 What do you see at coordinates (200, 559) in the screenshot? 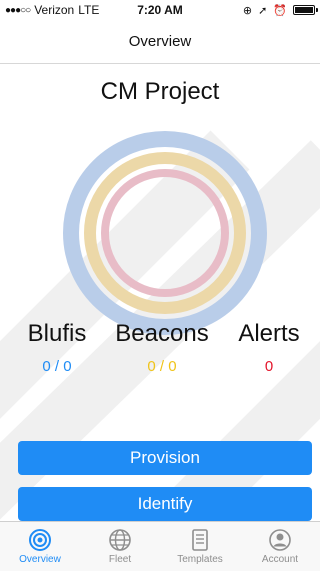
I see `tab-label: Templates` at bounding box center [200, 559].